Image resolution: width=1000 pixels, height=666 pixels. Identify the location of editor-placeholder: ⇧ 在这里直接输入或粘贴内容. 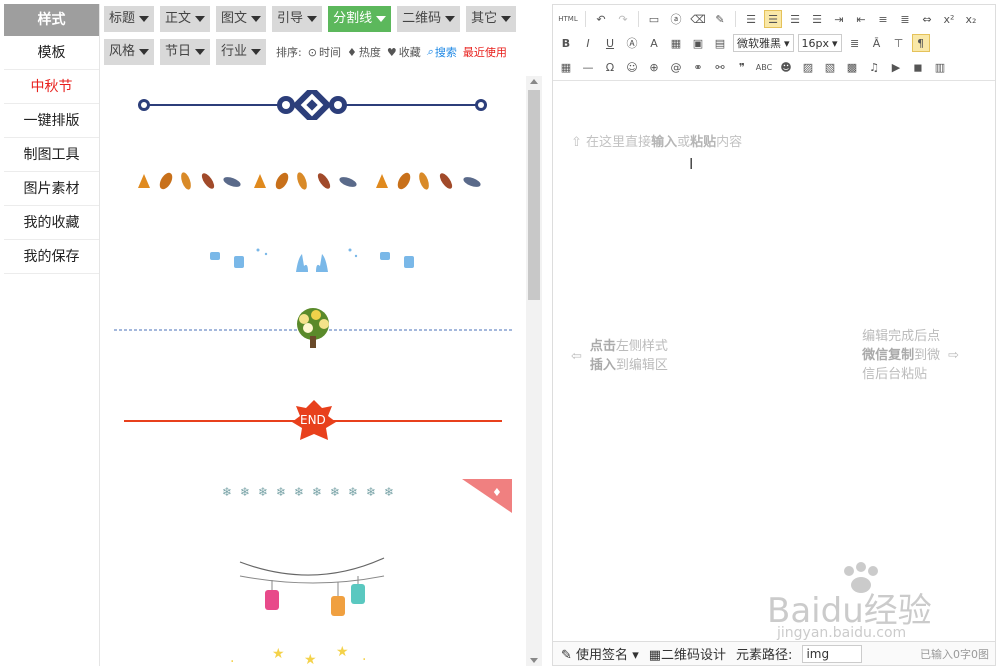
(656, 140).